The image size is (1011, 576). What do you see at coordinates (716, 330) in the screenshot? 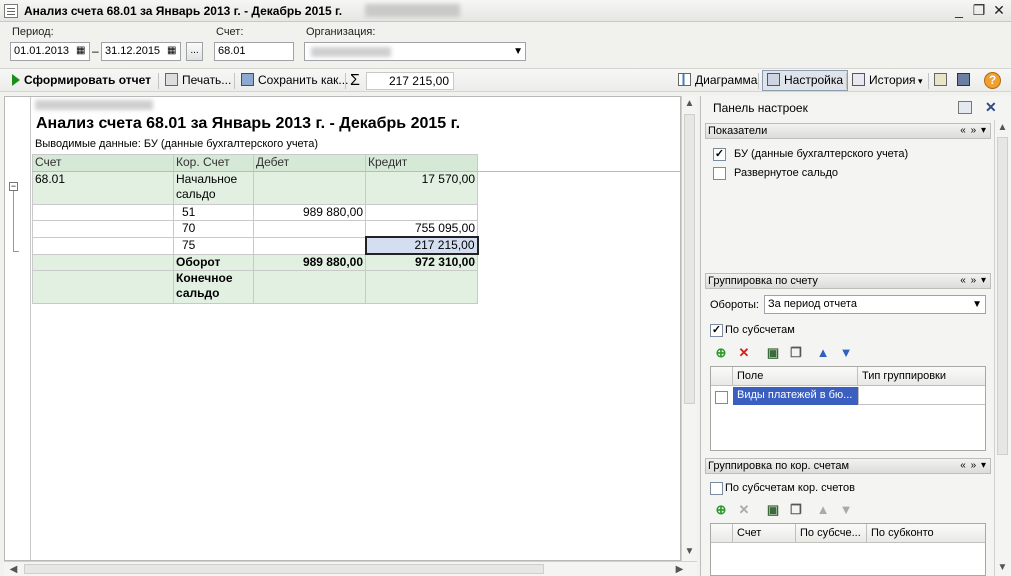
I see `by-subaccounts-checkbox: ✓` at bounding box center [716, 330].